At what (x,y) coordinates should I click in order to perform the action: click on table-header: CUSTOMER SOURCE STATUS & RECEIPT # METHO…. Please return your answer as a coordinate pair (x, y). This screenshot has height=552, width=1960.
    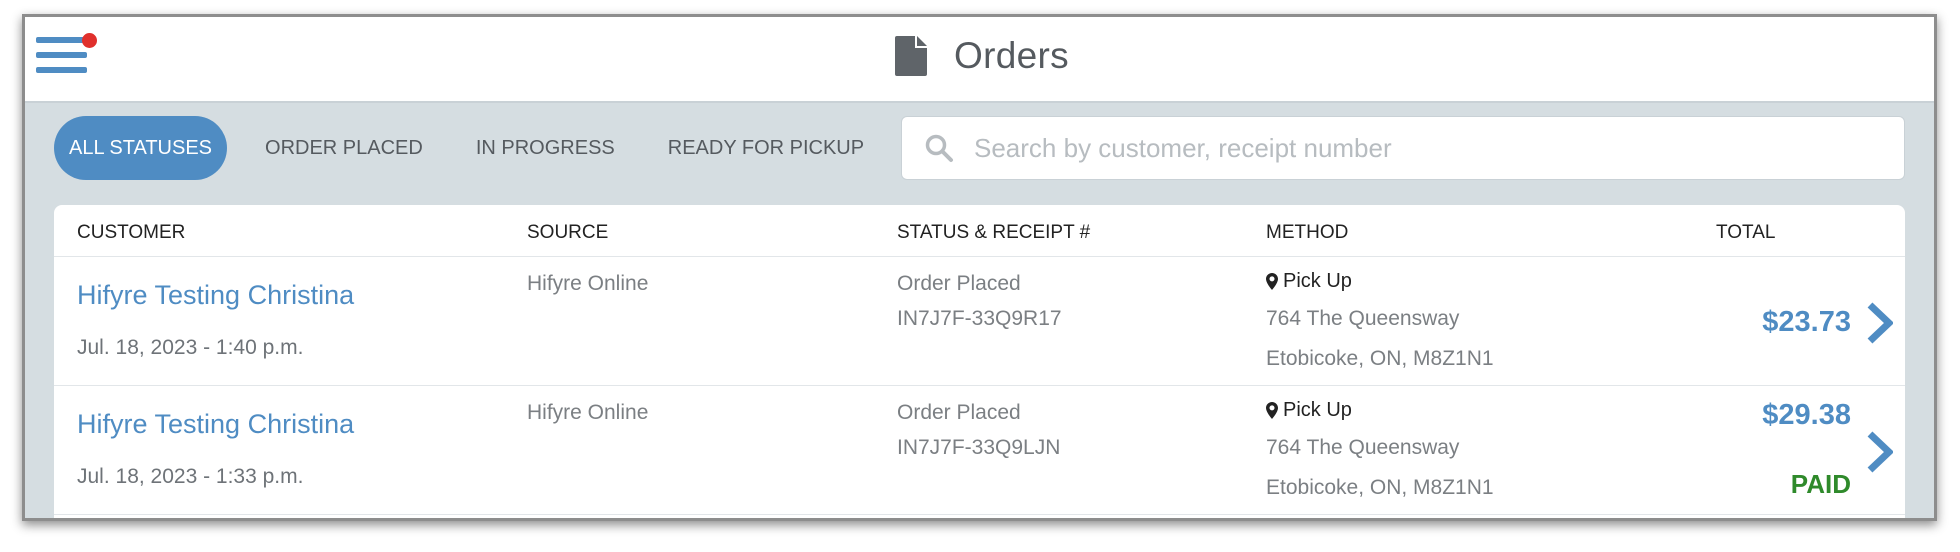
    Looking at the image, I should click on (979, 231).